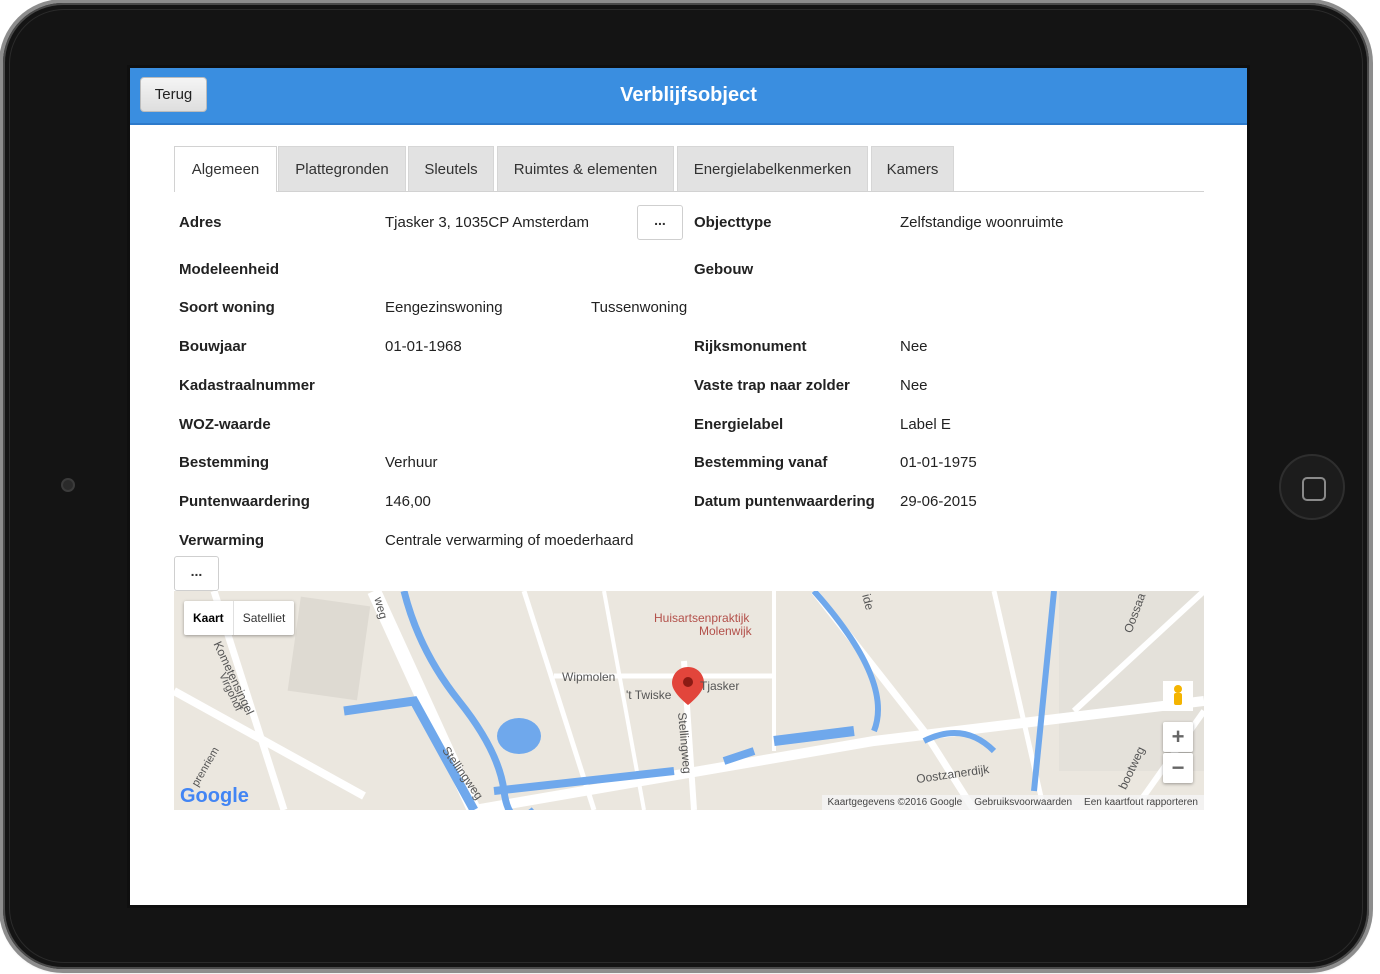 This screenshot has width=1380, height=974. I want to click on page-title: Verblijfsobject, so click(688, 95).